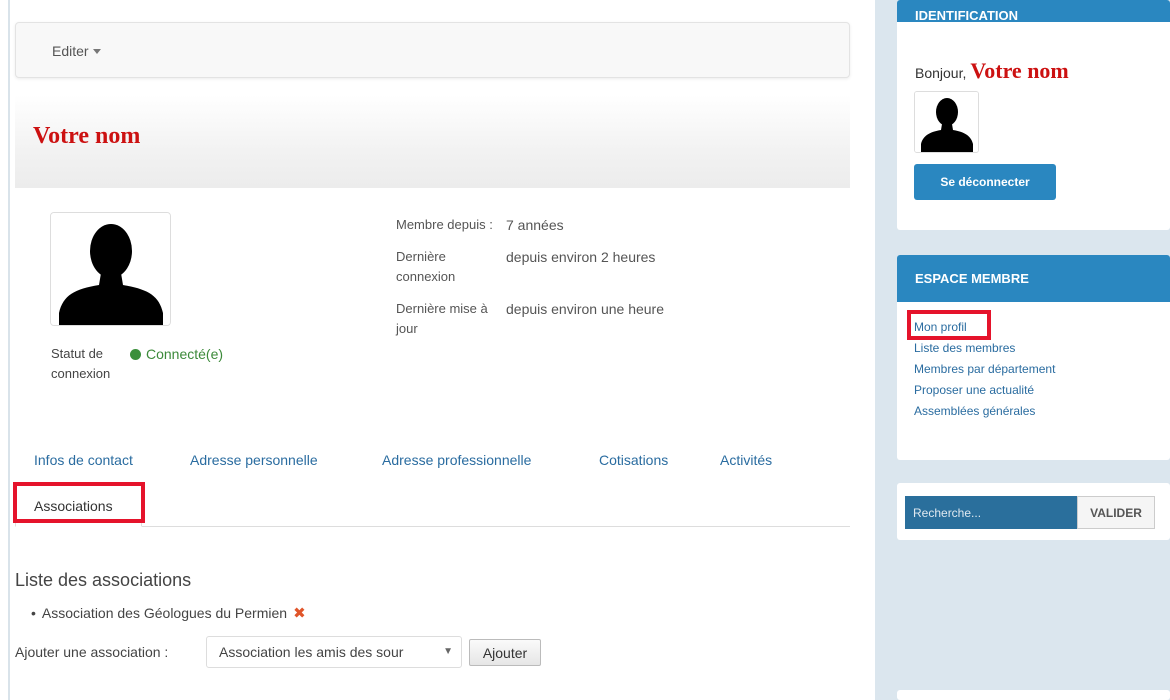  I want to click on link-members-by-department: Membres par département, so click(984, 369).